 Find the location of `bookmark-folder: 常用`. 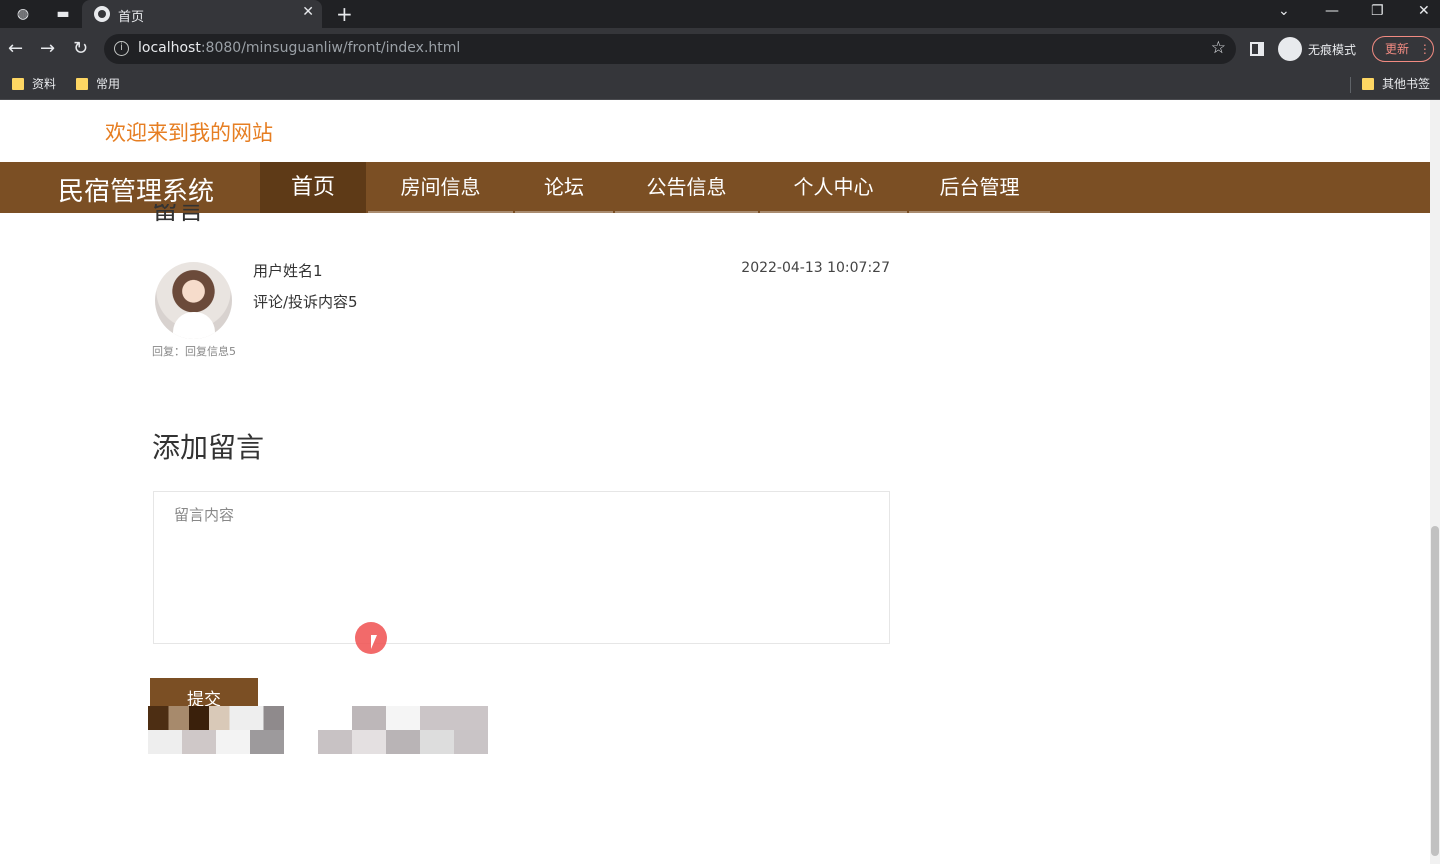

bookmark-folder: 常用 is located at coordinates (98, 83).